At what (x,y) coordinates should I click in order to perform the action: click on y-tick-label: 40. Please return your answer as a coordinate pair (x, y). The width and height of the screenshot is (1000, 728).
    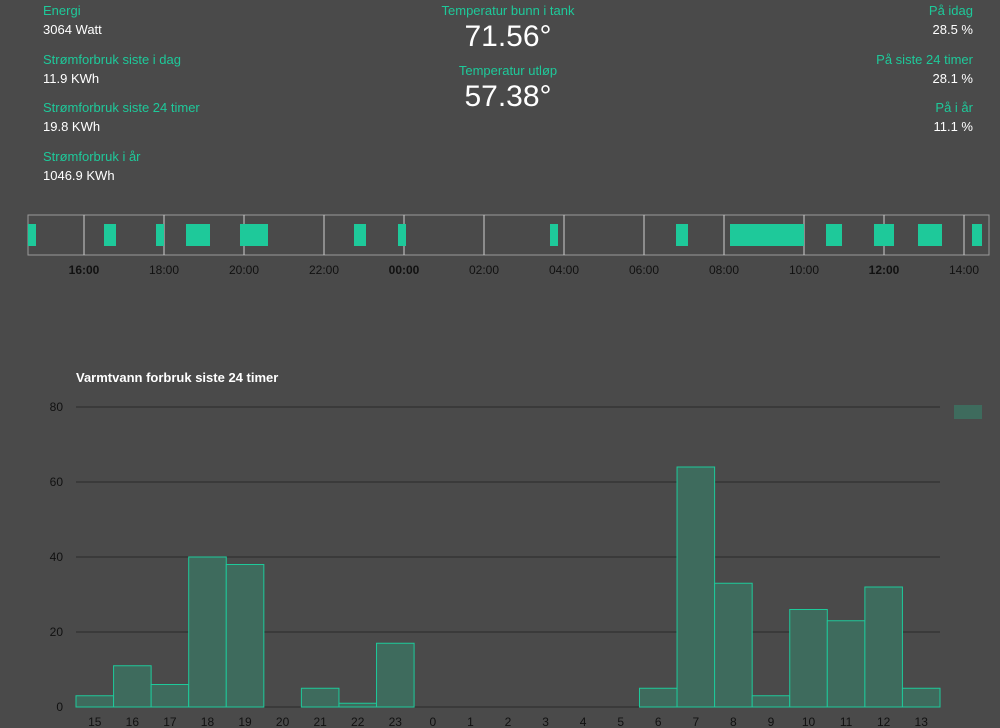
    Looking at the image, I should click on (57, 557).